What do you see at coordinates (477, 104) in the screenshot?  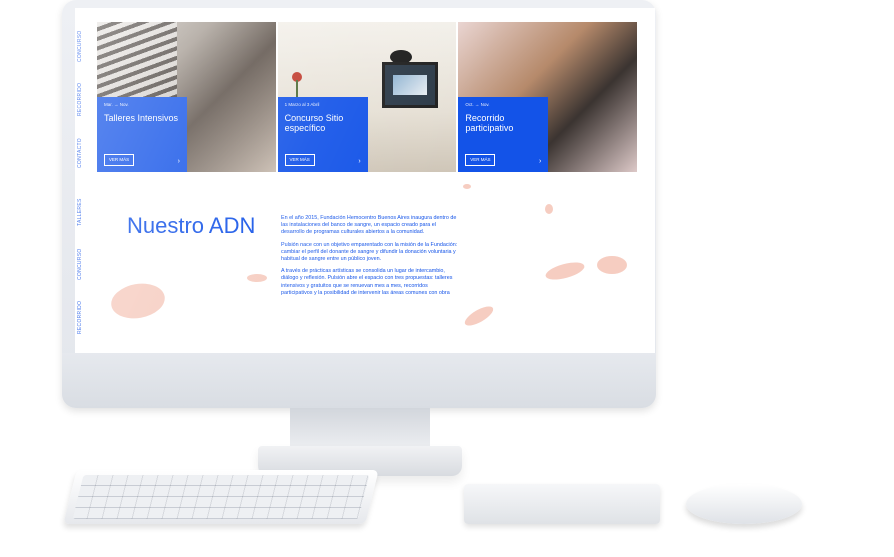 I see `card-date: Oct. → Nov.` at bounding box center [477, 104].